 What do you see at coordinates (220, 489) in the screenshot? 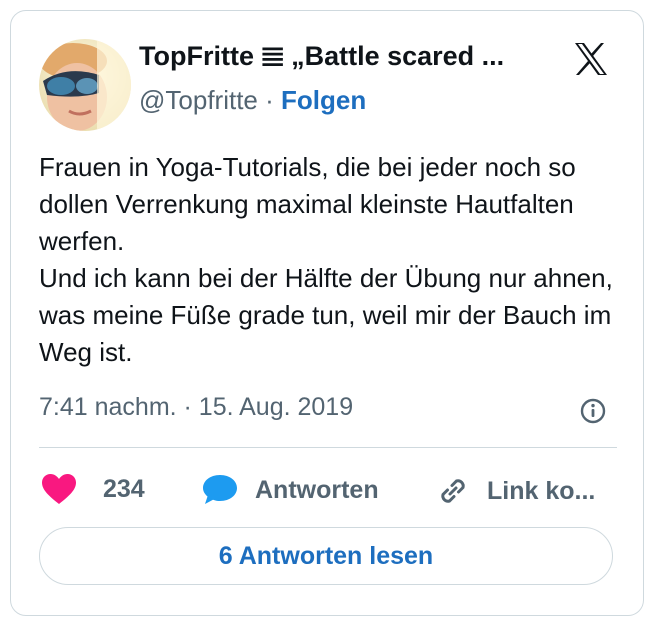
I see `speech-bubble-icon` at bounding box center [220, 489].